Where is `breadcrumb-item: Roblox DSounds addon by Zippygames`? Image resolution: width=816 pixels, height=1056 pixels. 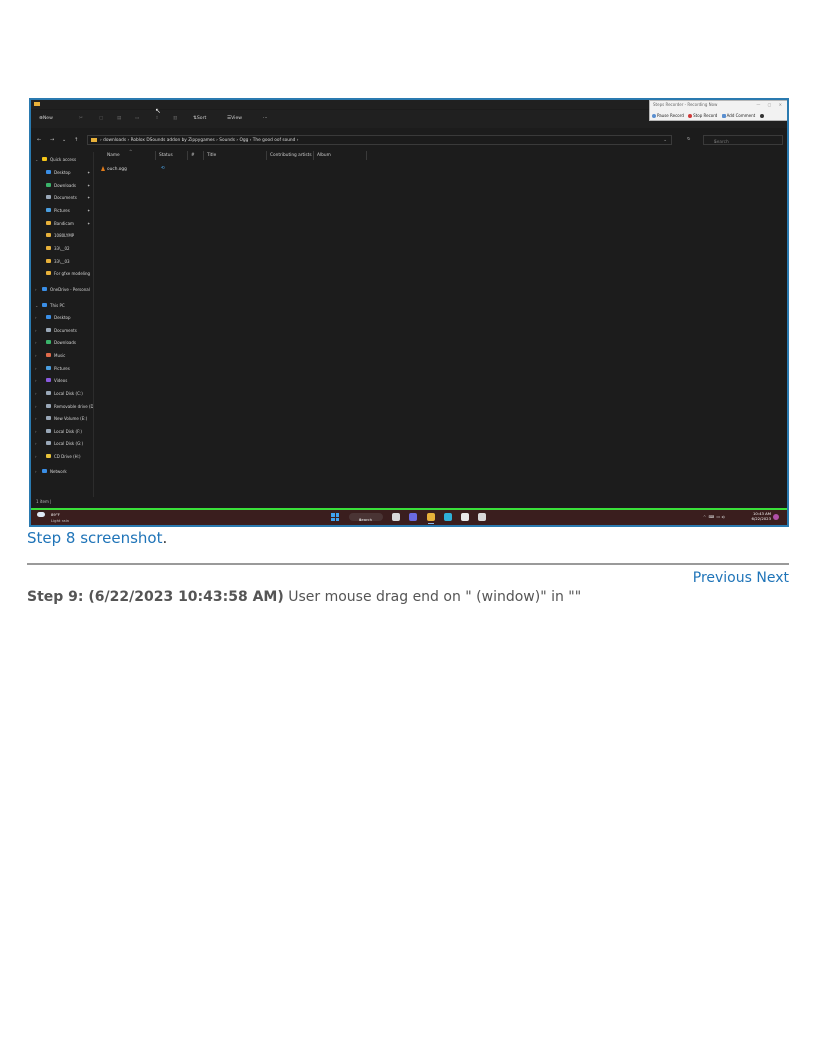 breadcrumb-item: Roblox DSounds addon by Zippygames is located at coordinates (173, 140).